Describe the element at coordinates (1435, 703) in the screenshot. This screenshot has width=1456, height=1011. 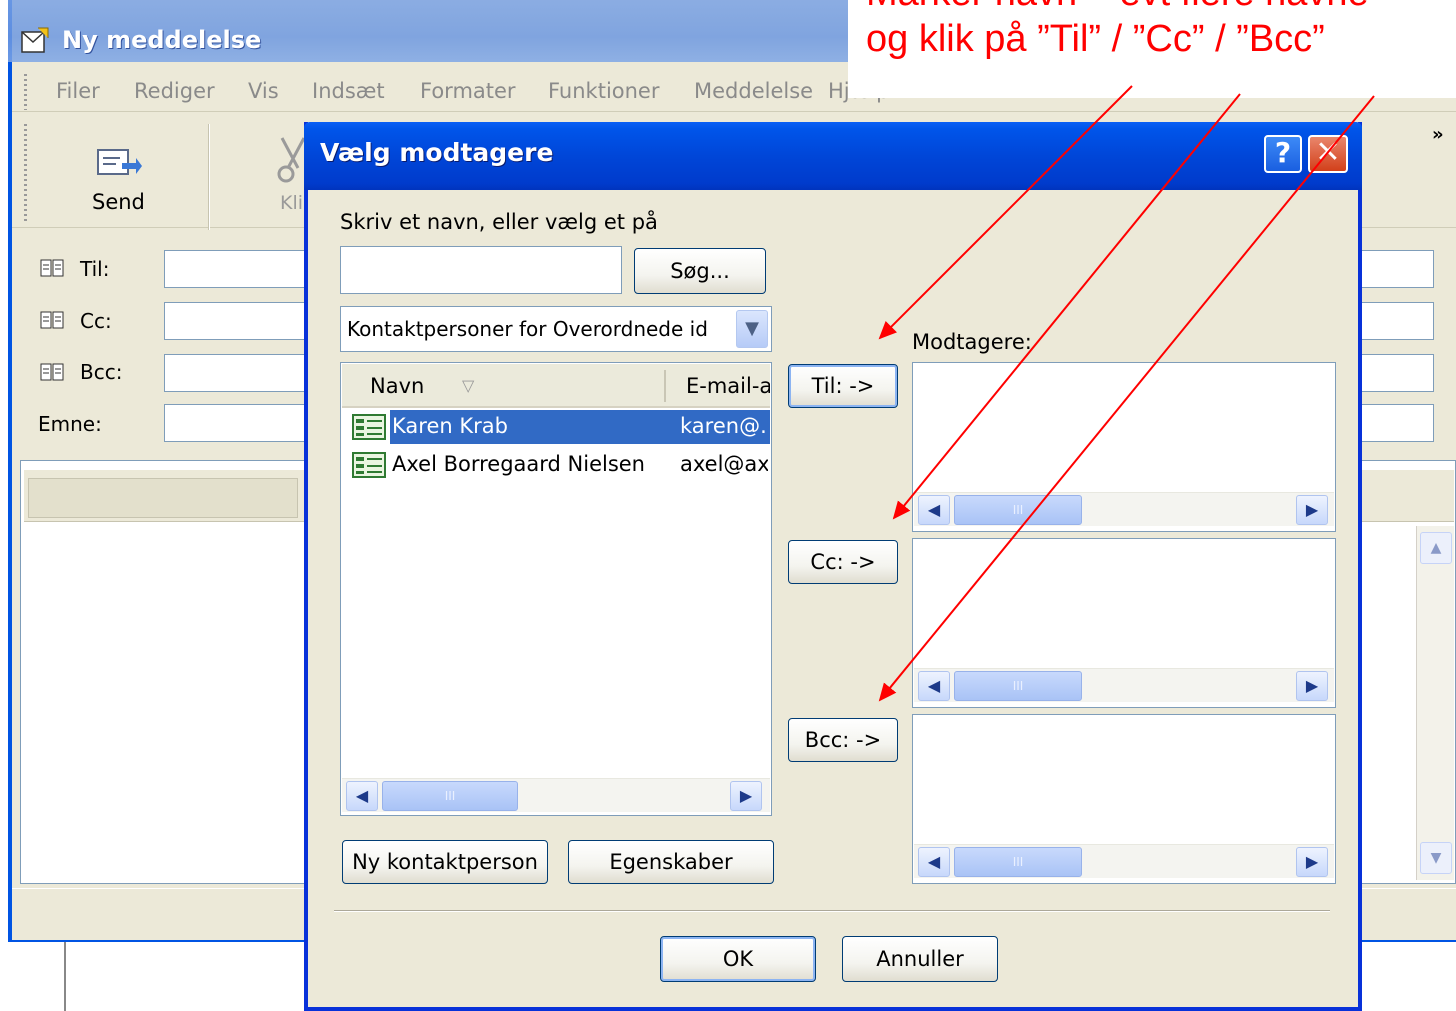
I see `message-body-scrollbar: ▲ ▼` at that location.